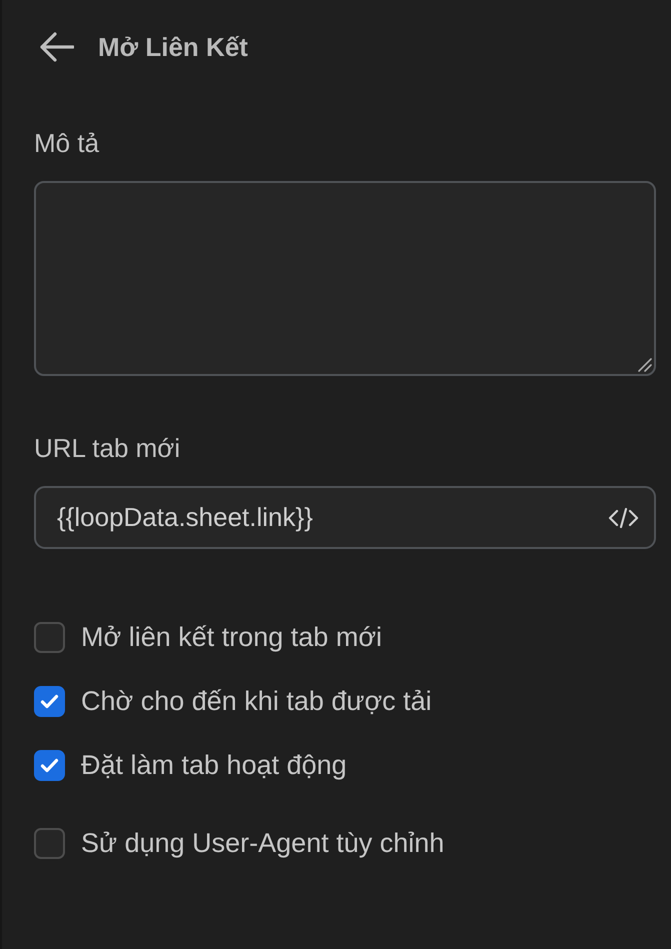  Describe the element at coordinates (256, 701) in the screenshot. I see `checkbox-label: Chờ cho đến khi tab được tải` at that location.